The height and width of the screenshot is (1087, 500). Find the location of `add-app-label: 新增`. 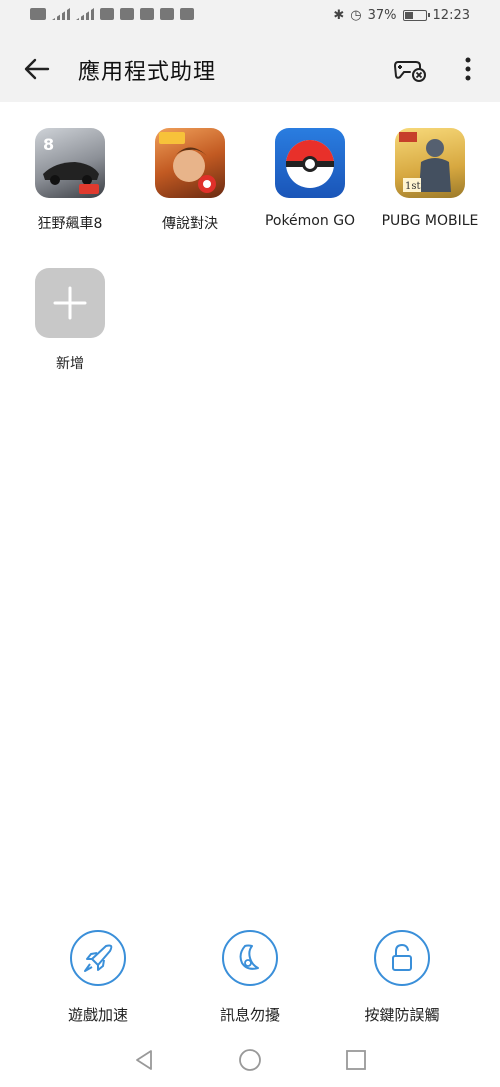

add-app-label: 新增 is located at coordinates (70, 364).